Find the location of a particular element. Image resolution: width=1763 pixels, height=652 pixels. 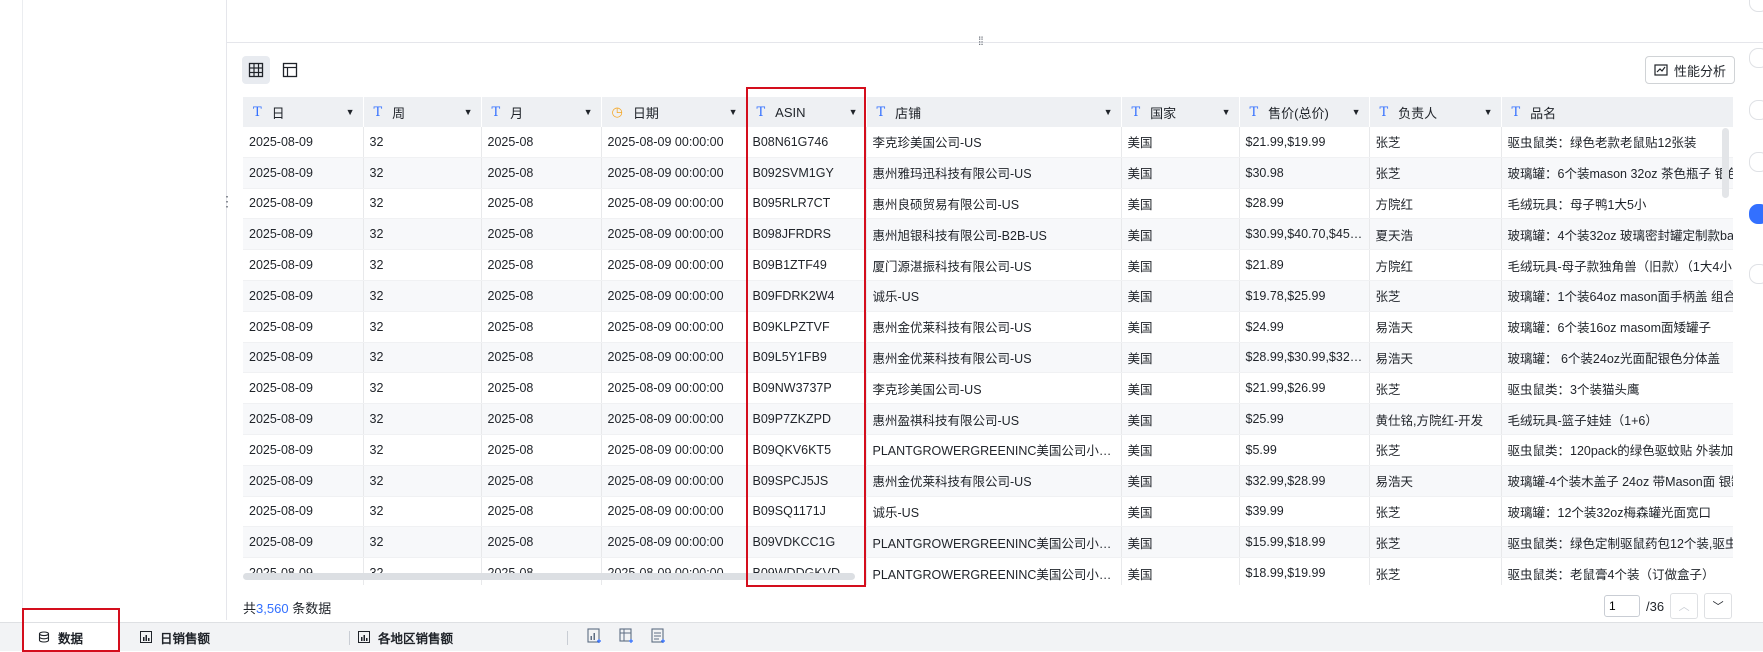

column-header-asin: T ASIN ▼ is located at coordinates (806, 112).